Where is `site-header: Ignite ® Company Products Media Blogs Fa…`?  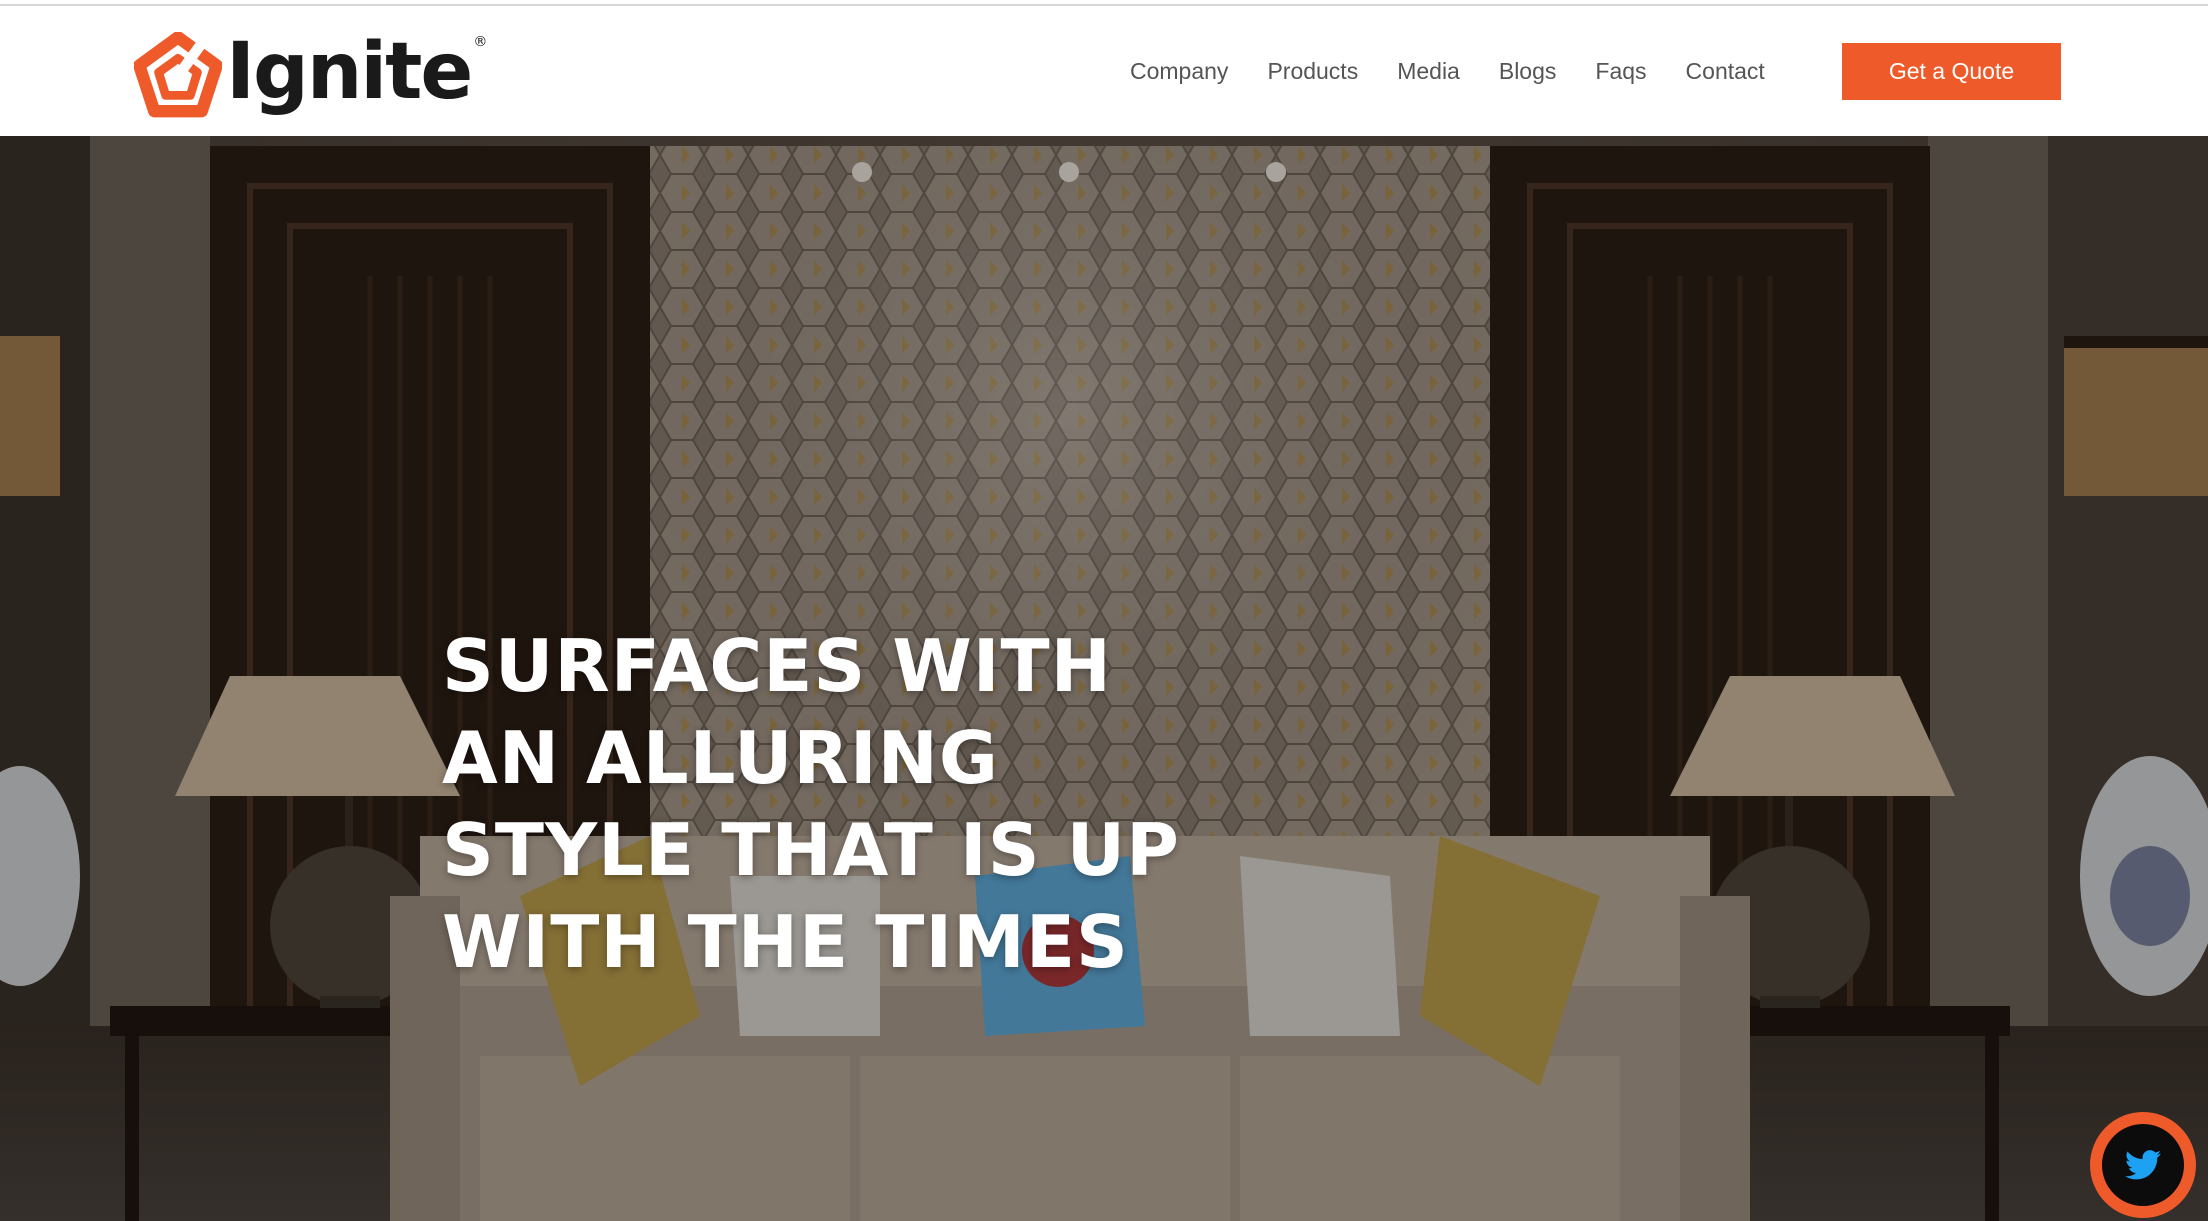
site-header: Ignite ® Company Products Media Blogs Fa… is located at coordinates (1104, 71).